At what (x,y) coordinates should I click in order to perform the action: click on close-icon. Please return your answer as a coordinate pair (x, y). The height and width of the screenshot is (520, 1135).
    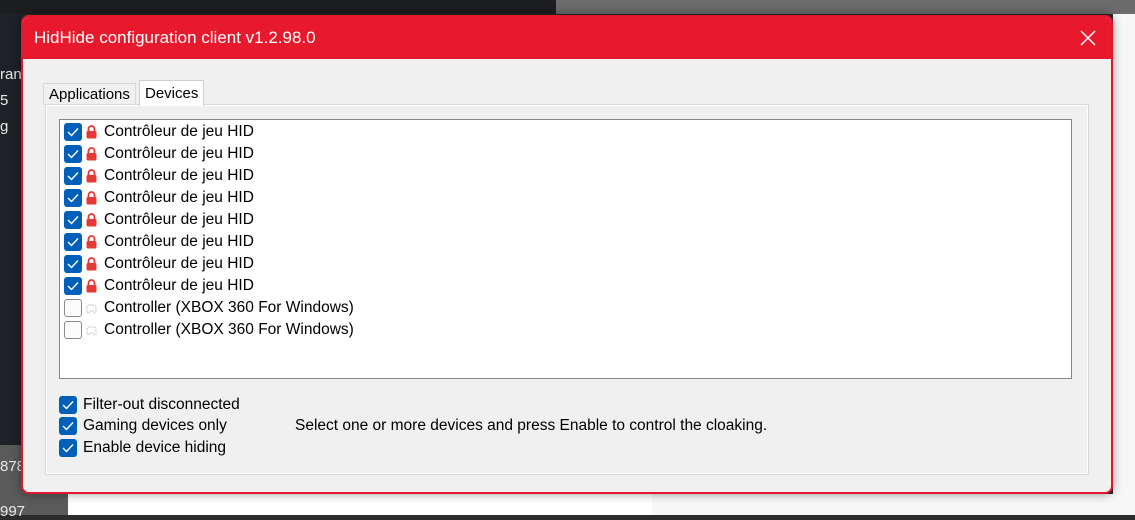
    Looking at the image, I should click on (1088, 38).